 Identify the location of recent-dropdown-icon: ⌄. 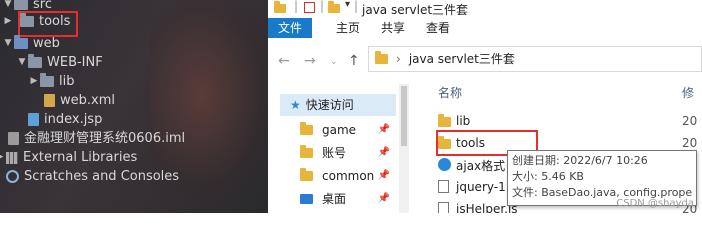
(334, 62).